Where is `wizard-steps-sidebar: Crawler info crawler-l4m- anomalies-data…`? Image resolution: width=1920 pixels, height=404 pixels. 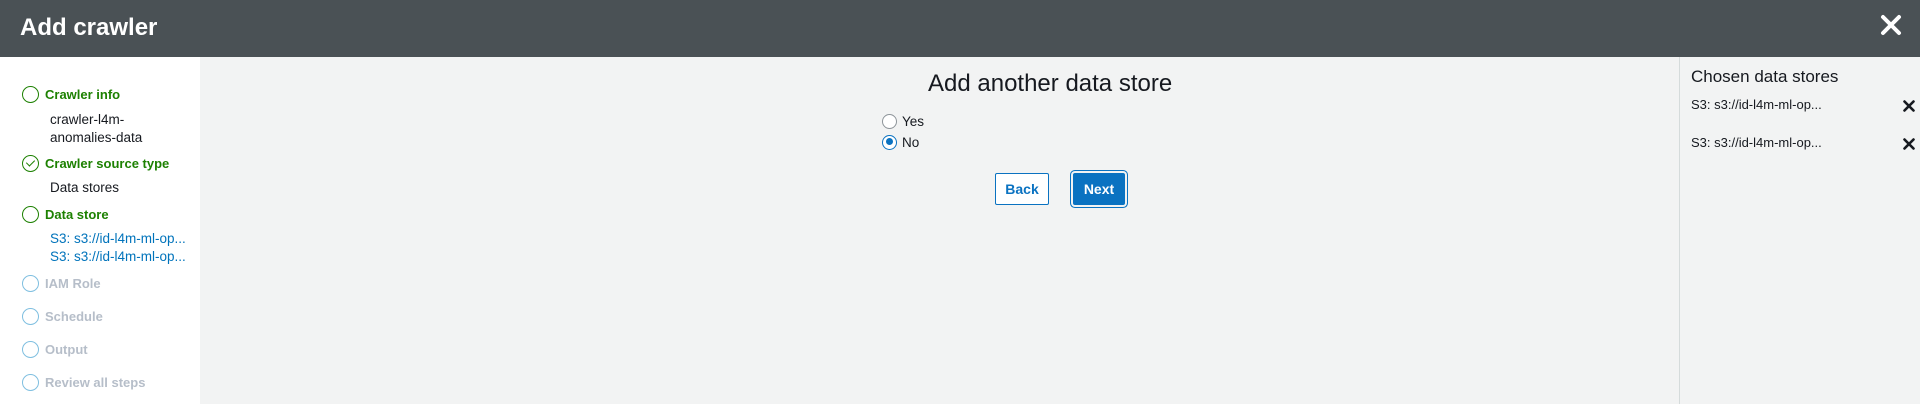
wizard-steps-sidebar: Crawler info crawler-l4m- anomalies-data… is located at coordinates (100, 230).